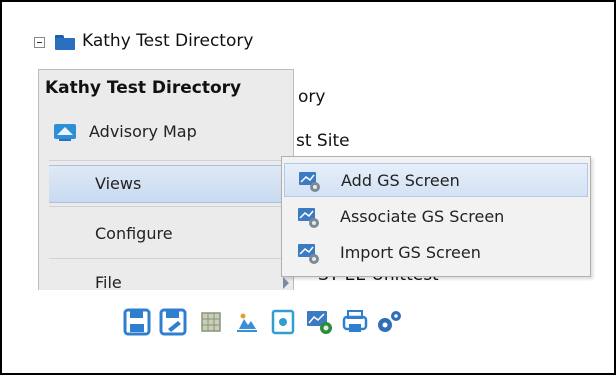  I want to click on submenu-item-label: Import GS Screen, so click(410, 252).